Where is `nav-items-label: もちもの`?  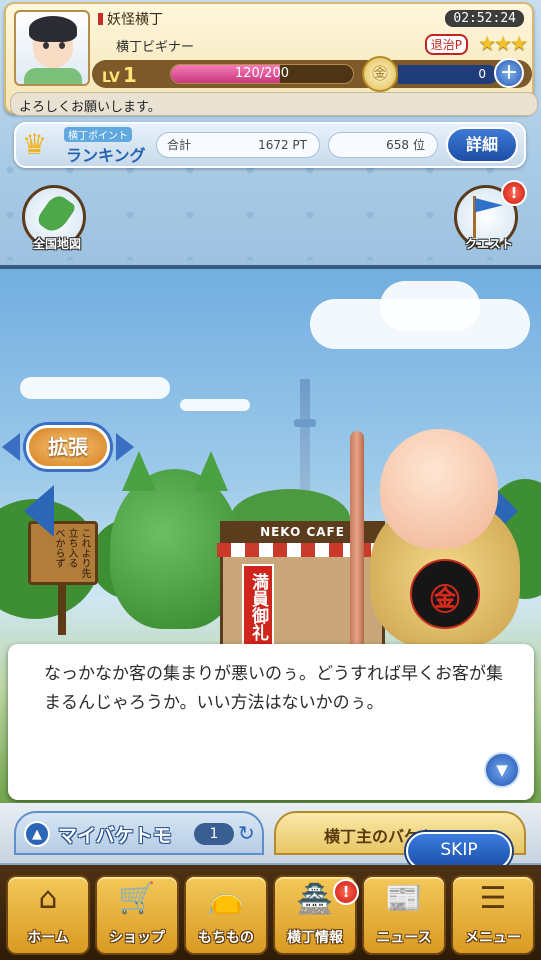 nav-items-label: もちもの is located at coordinates (226, 938).